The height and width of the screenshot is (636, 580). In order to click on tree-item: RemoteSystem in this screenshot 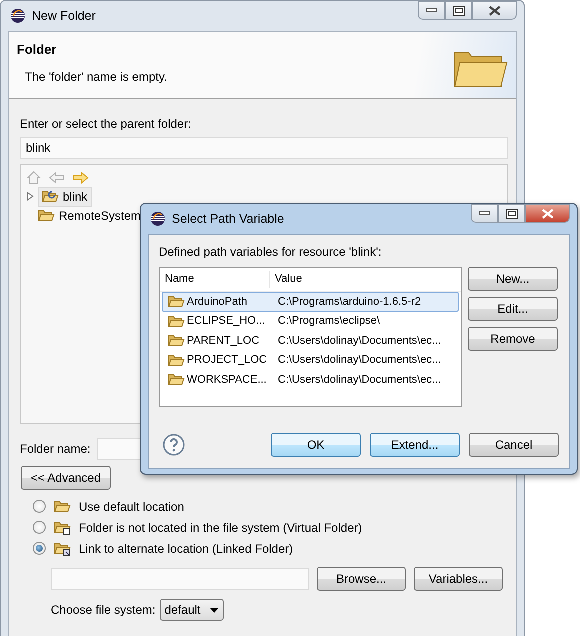, I will do `click(90, 215)`.